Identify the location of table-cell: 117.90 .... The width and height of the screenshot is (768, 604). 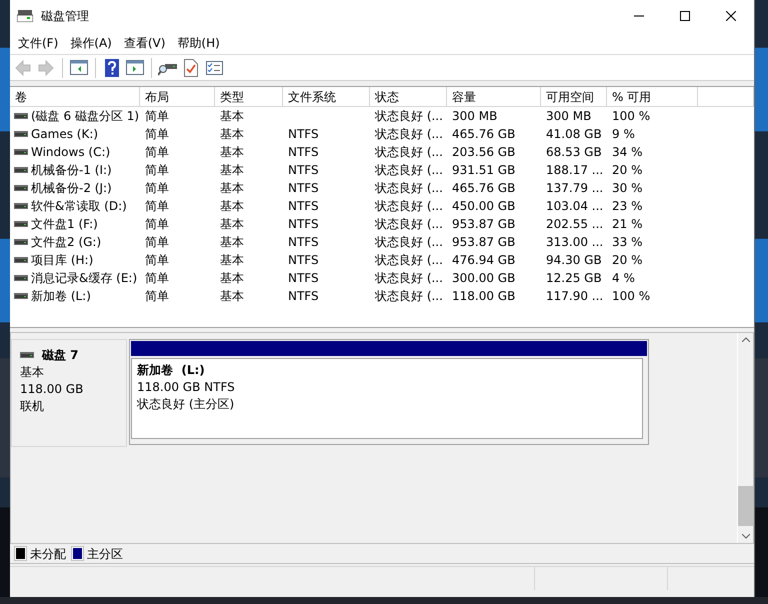
(575, 296).